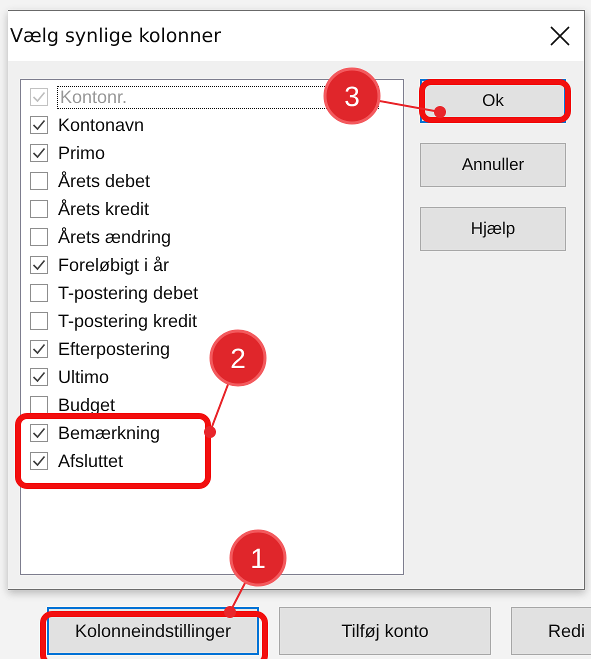 The height and width of the screenshot is (659, 591). What do you see at coordinates (87, 404) in the screenshot?
I see `column-label: Budget` at bounding box center [87, 404].